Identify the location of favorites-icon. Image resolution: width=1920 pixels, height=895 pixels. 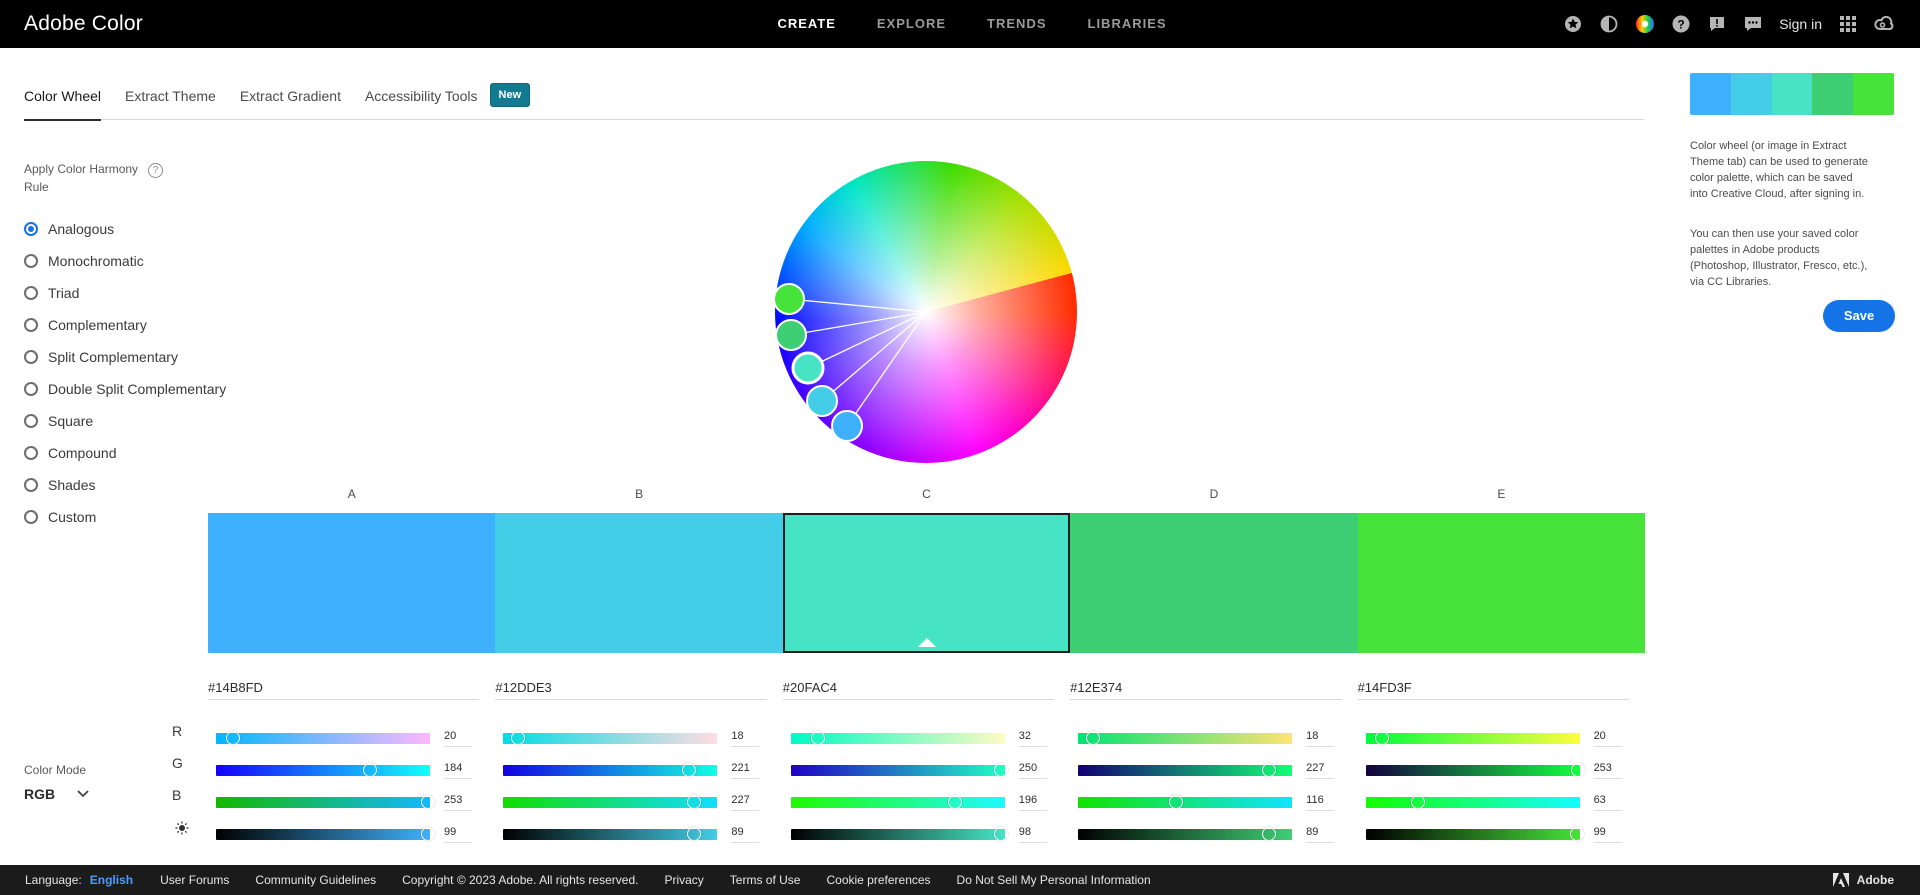
(1573, 24).